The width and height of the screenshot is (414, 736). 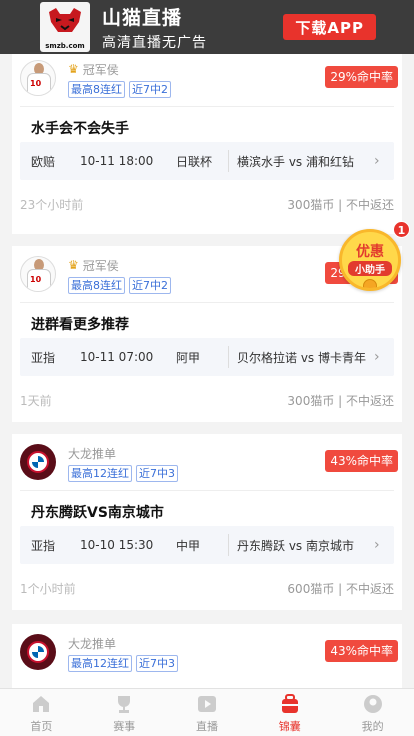 I want to click on match-info-row: 亚指 10-11 07:00 阿甲 贝尔格拉诺 vs 博卡青年 ›, so click(x=207, y=357).